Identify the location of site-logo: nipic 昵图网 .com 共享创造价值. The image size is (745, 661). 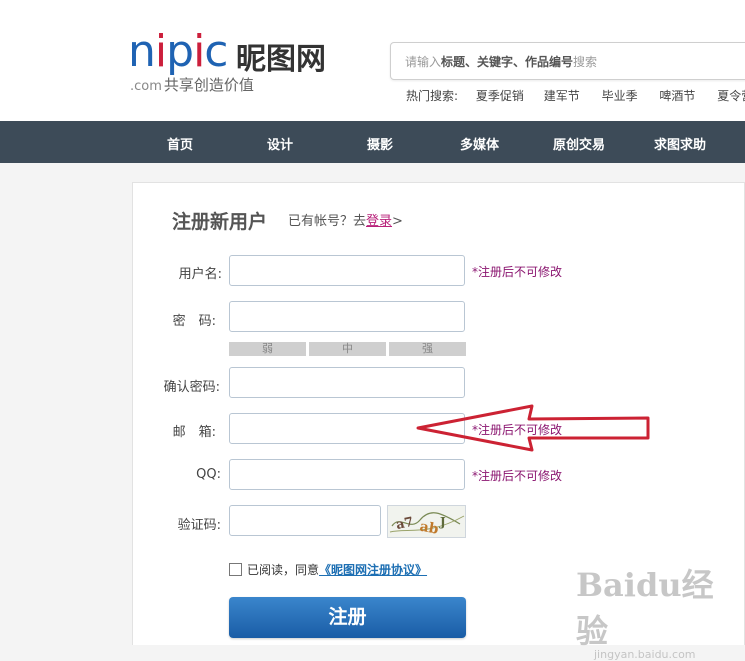
(227, 60).